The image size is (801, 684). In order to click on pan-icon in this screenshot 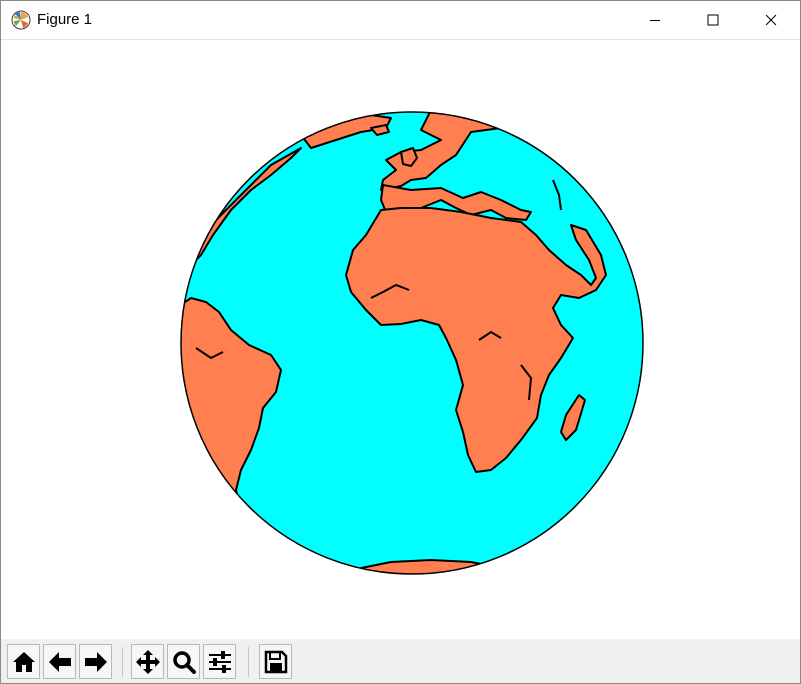, I will do `click(147, 661)`.